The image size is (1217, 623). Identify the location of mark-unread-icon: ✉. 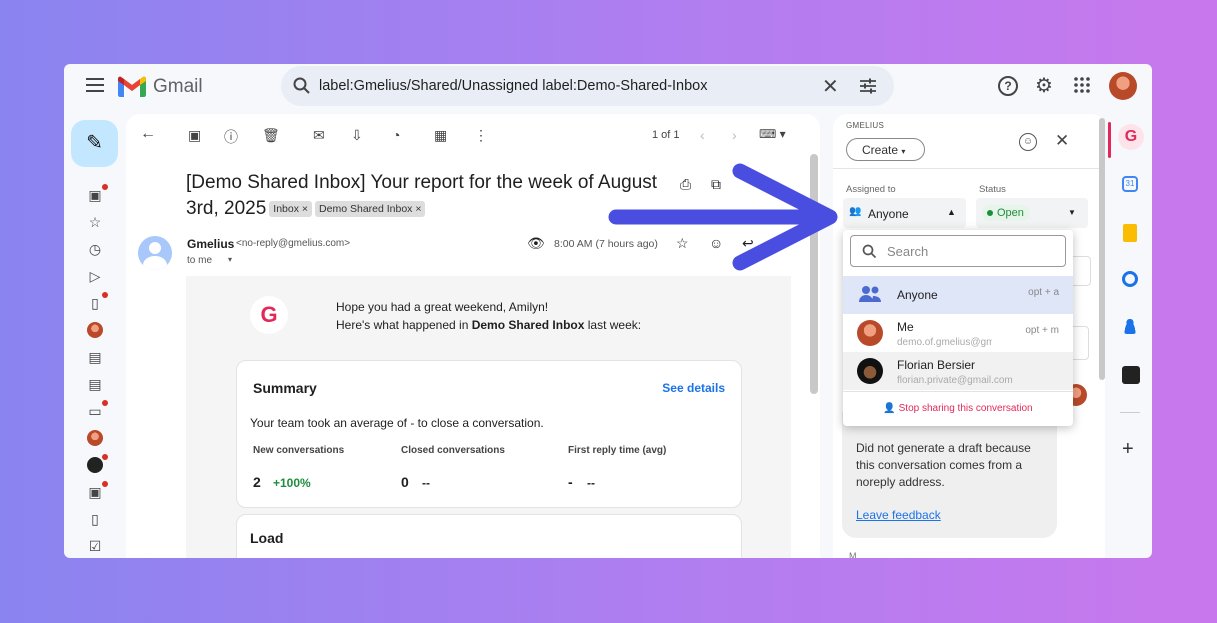
(319, 135).